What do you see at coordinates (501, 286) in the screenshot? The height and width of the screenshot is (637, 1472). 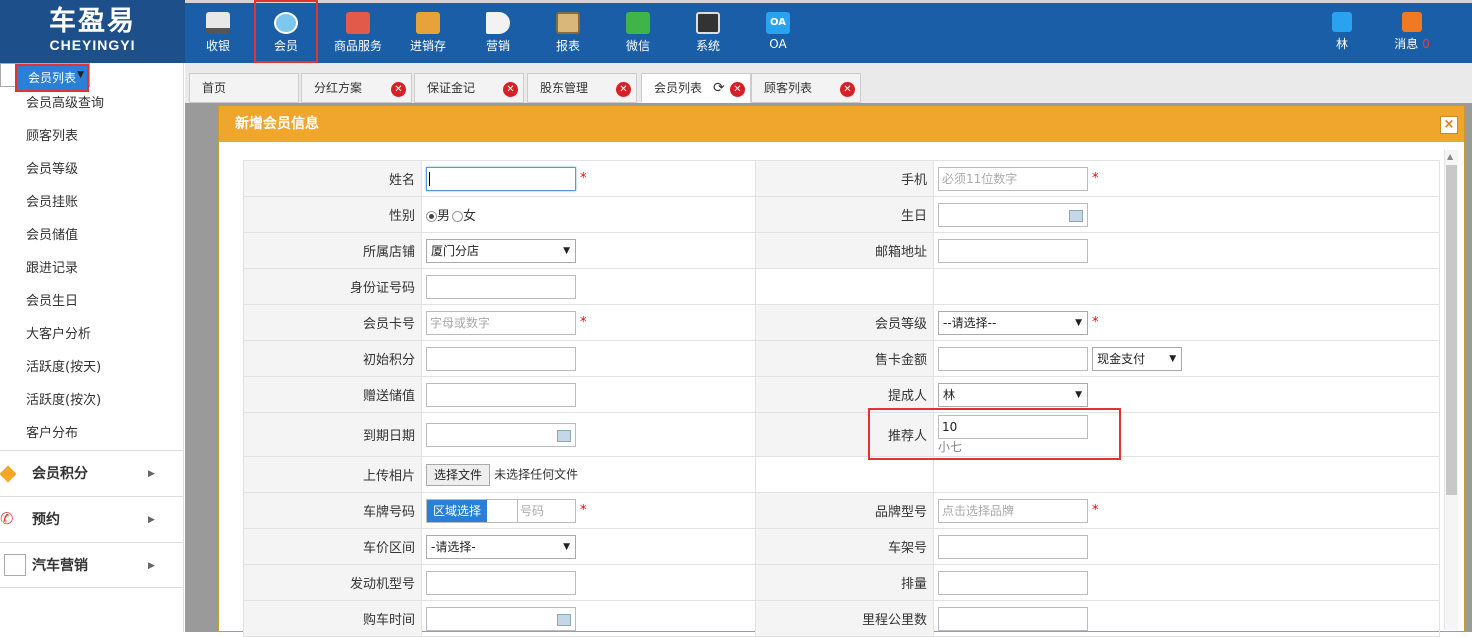 I see `idcard-input` at bounding box center [501, 286].